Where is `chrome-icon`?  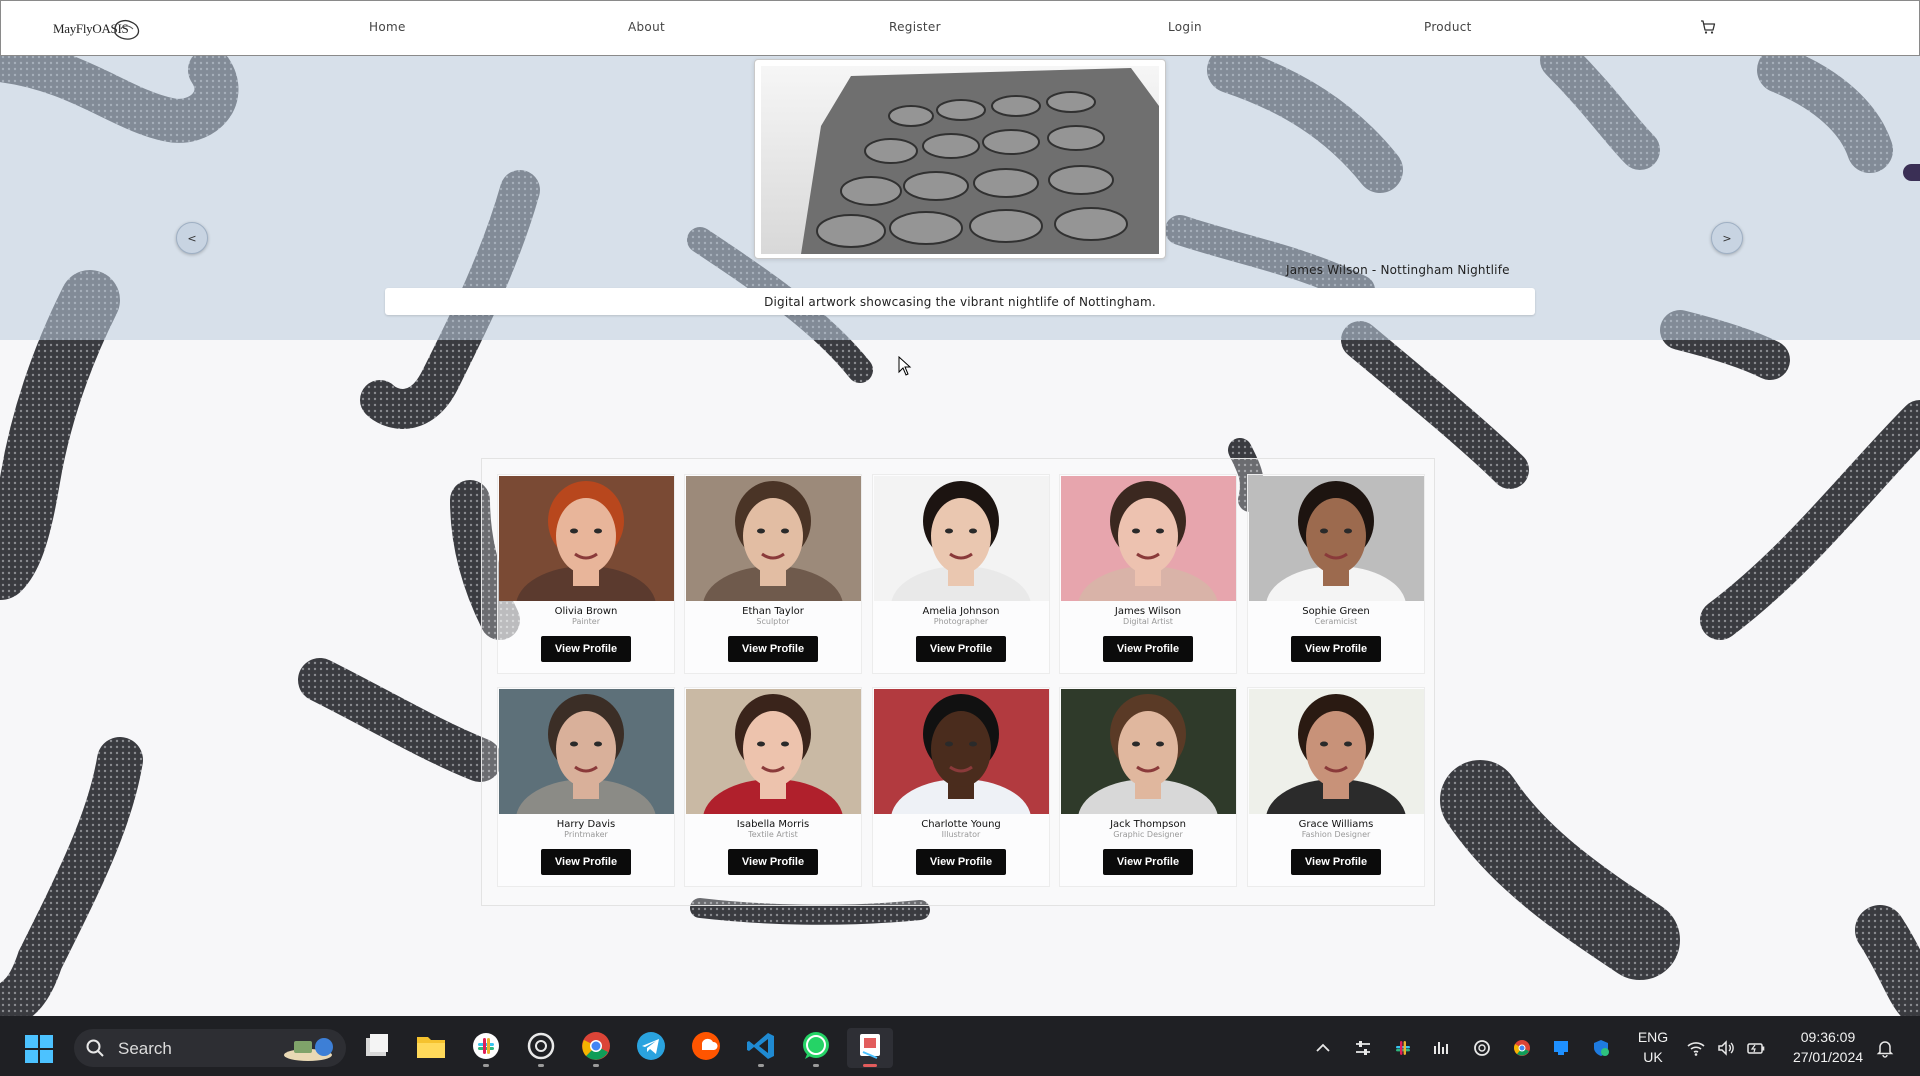 chrome-icon is located at coordinates (596, 1046).